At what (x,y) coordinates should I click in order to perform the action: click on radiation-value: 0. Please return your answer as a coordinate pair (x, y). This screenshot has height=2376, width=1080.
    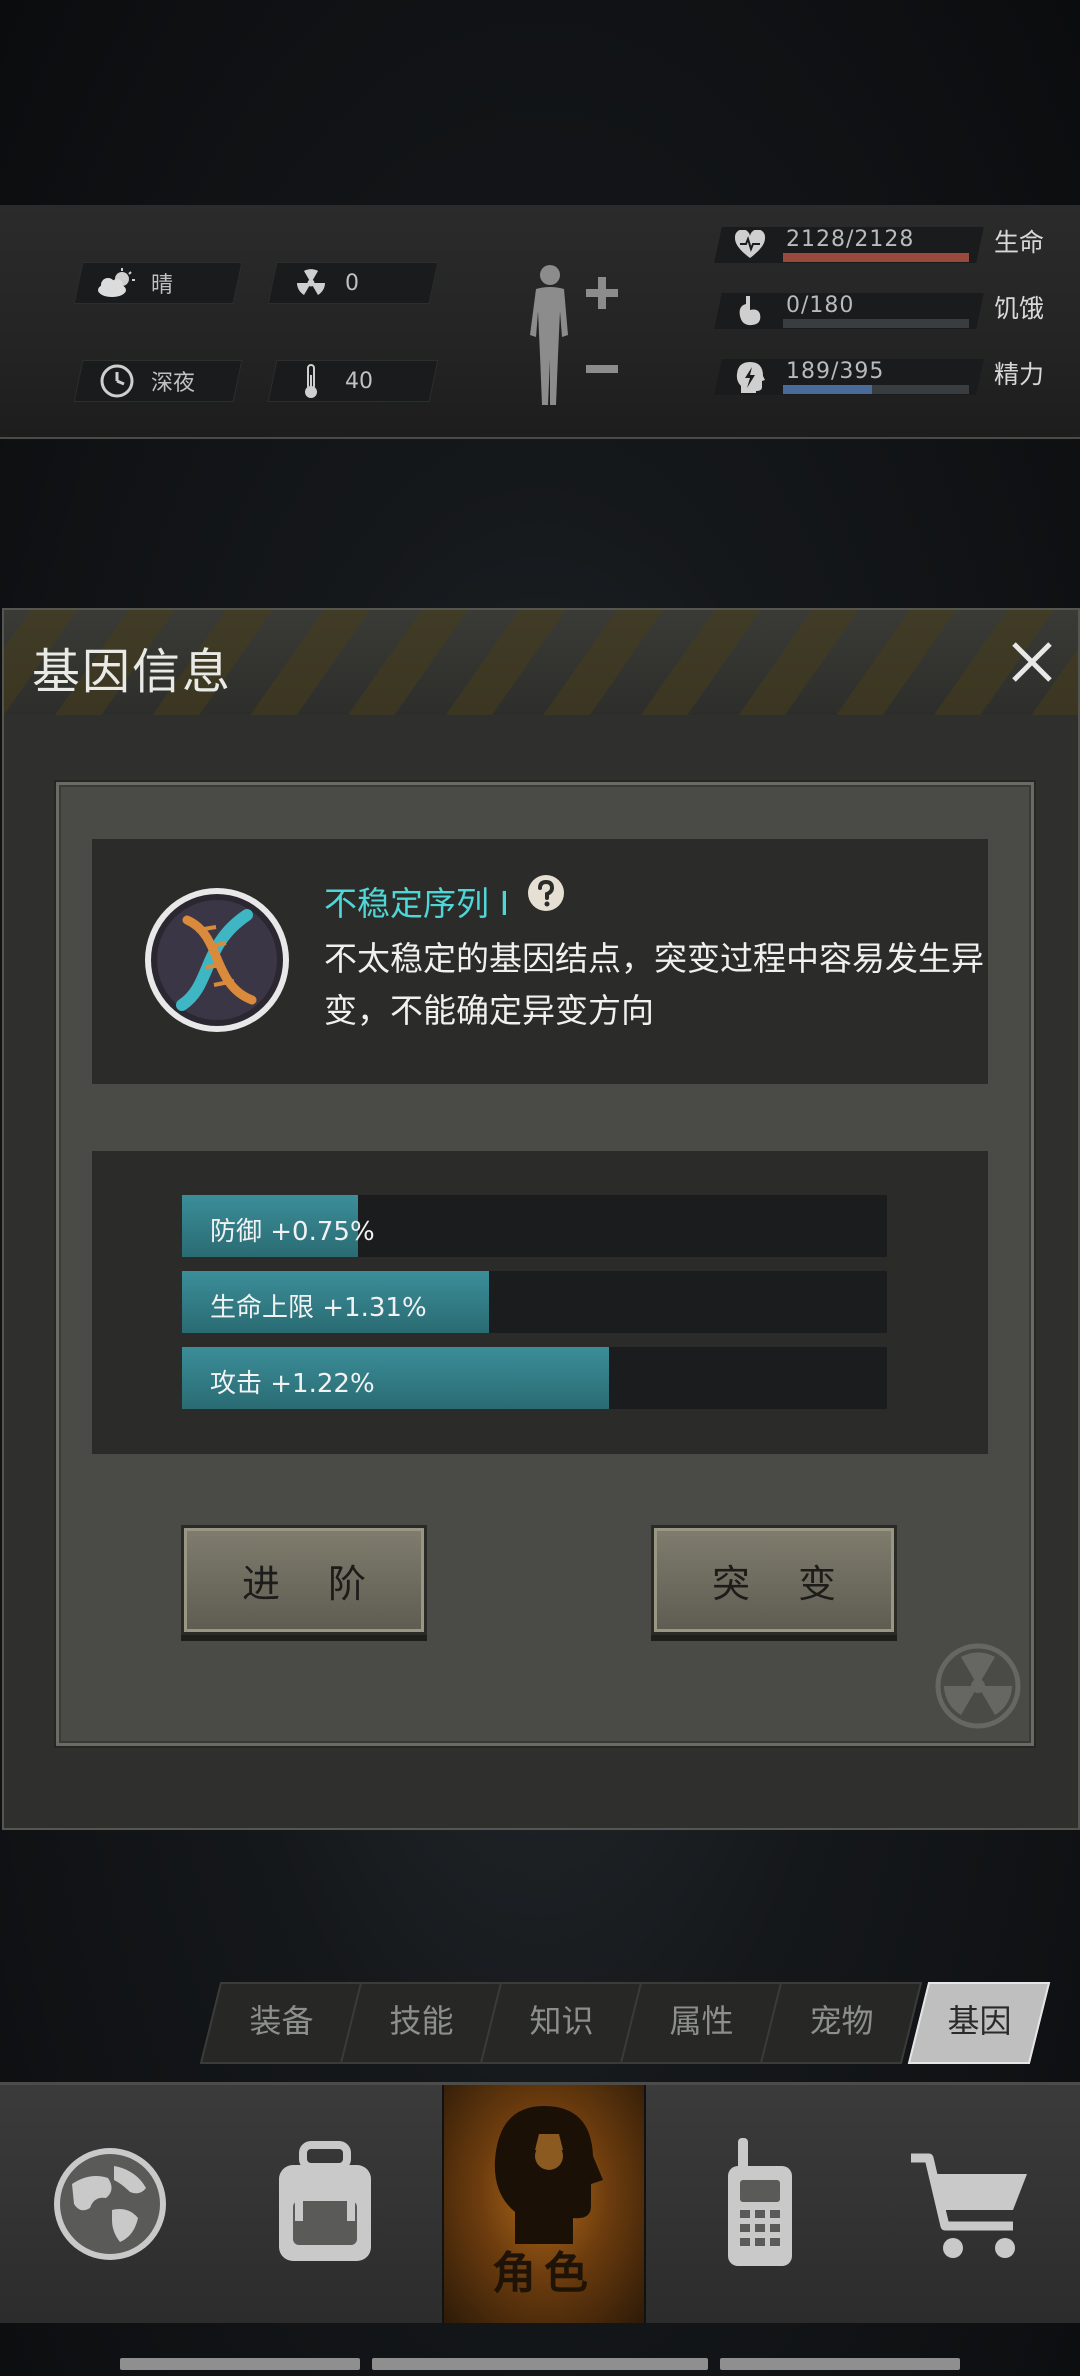
    Looking at the image, I should click on (352, 283).